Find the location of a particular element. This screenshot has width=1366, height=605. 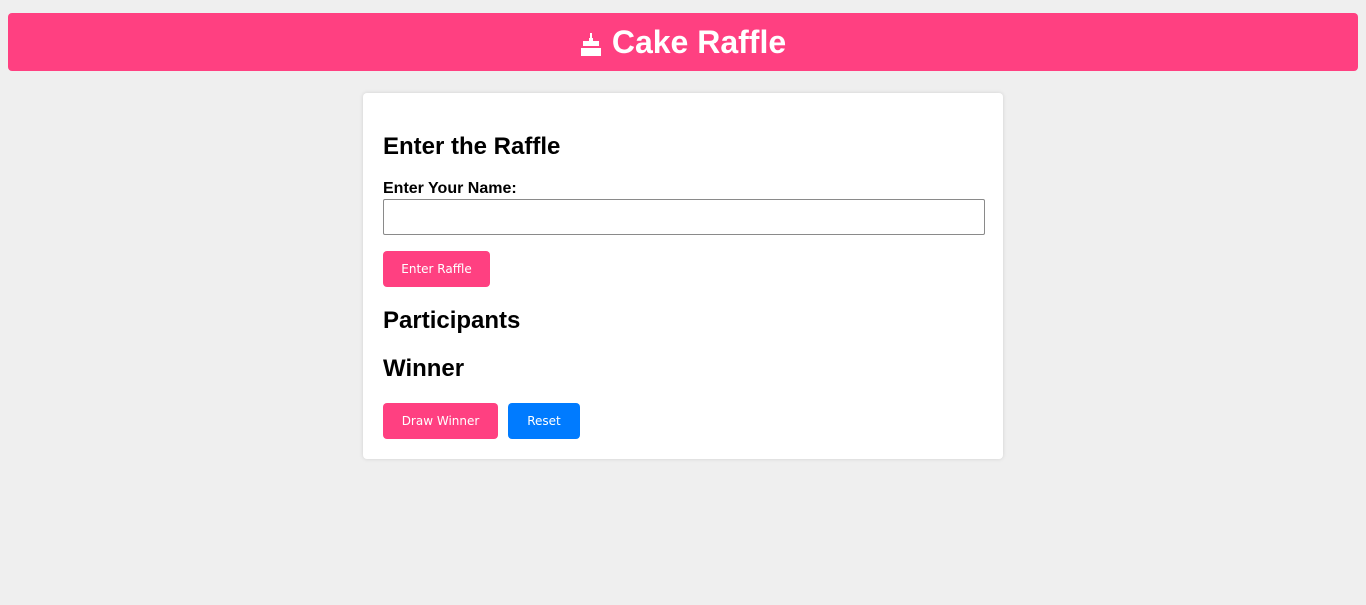

app-title-group: Cake Raffle is located at coordinates (683, 42).